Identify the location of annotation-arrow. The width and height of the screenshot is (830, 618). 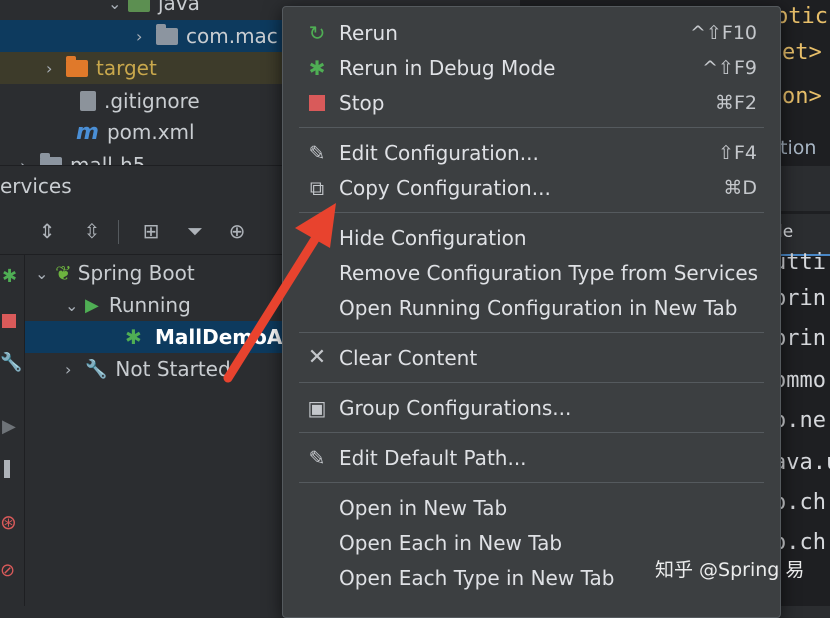
(279, 293).